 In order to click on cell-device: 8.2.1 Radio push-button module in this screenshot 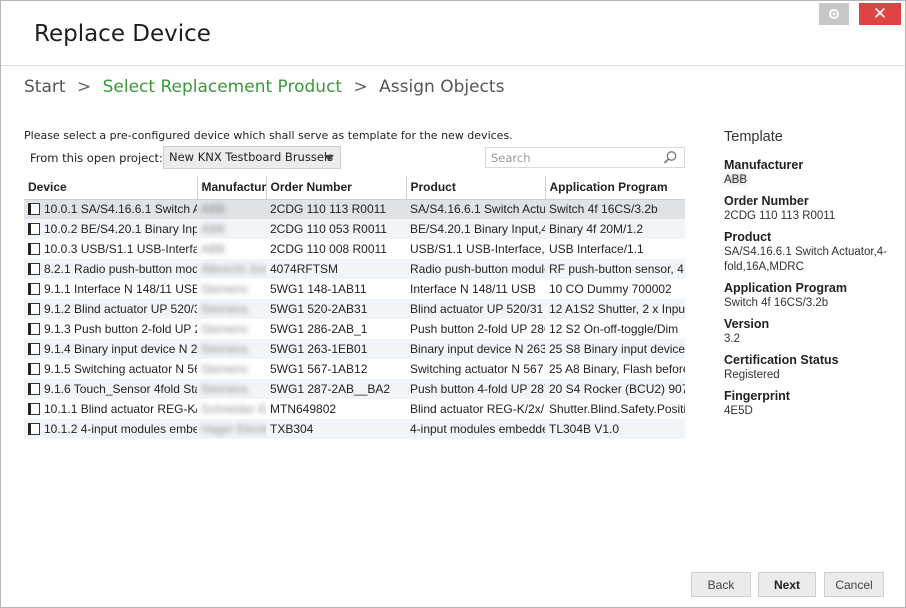, I will do `click(110, 269)`.